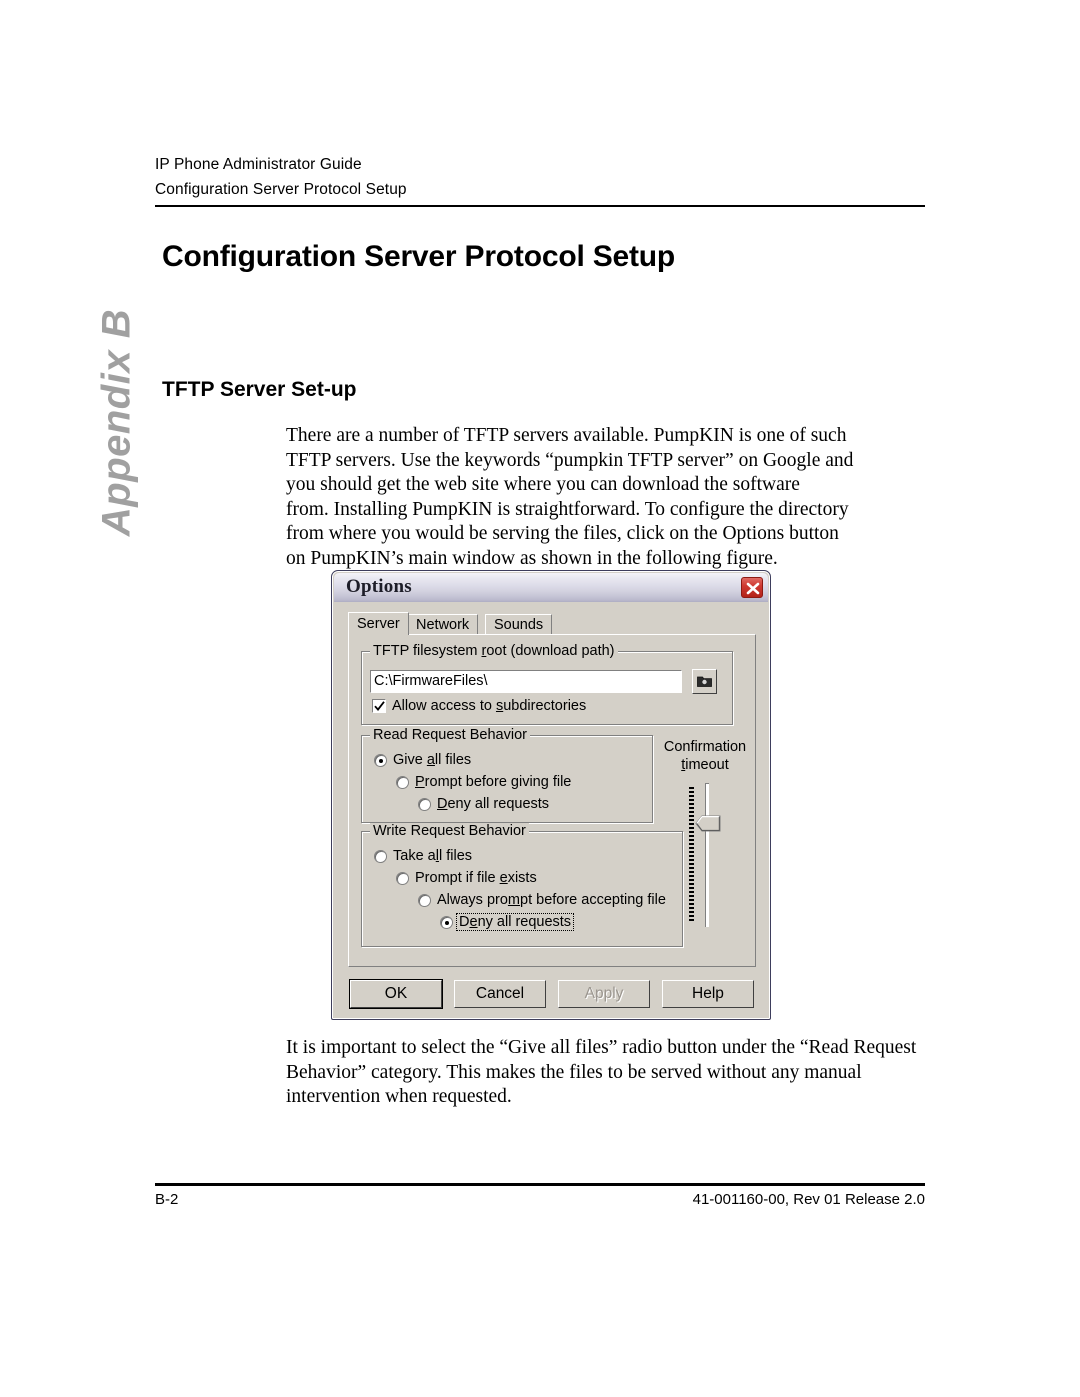  Describe the element at coordinates (708, 994) in the screenshot. I see `help-button: Help` at that location.